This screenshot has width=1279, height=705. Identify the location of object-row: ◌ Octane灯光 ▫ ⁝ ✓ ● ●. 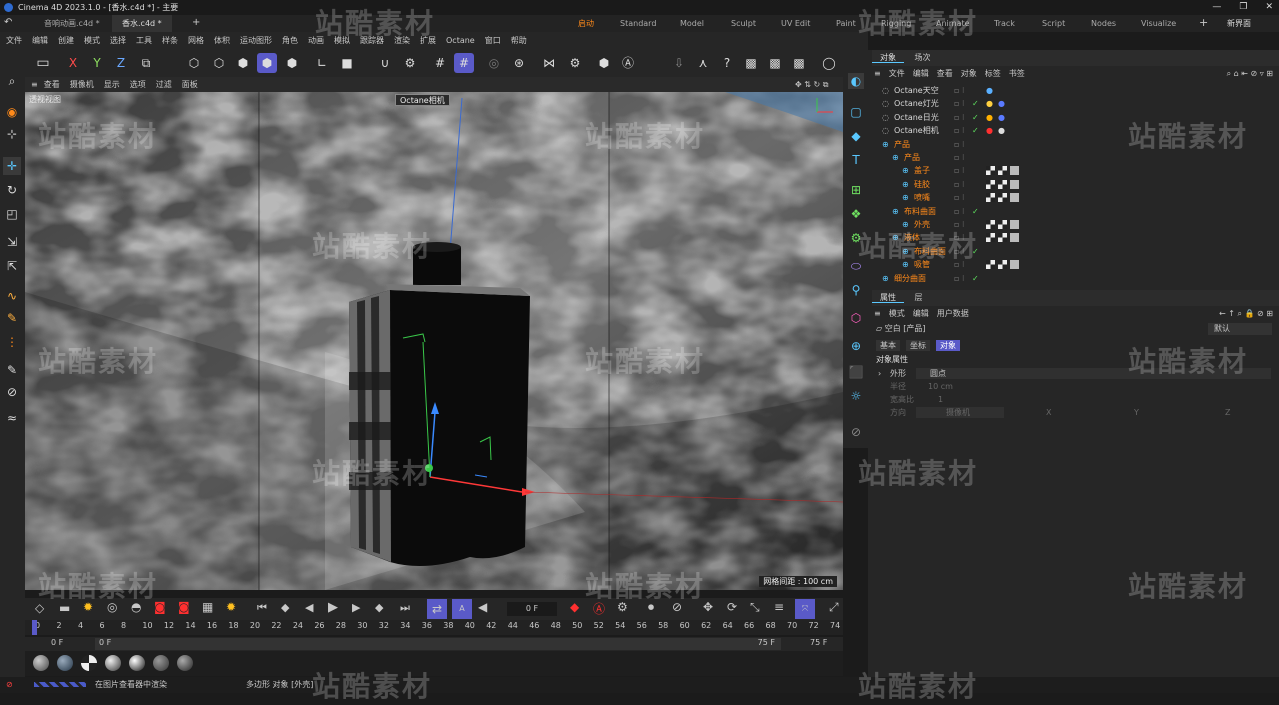
(1073, 103).